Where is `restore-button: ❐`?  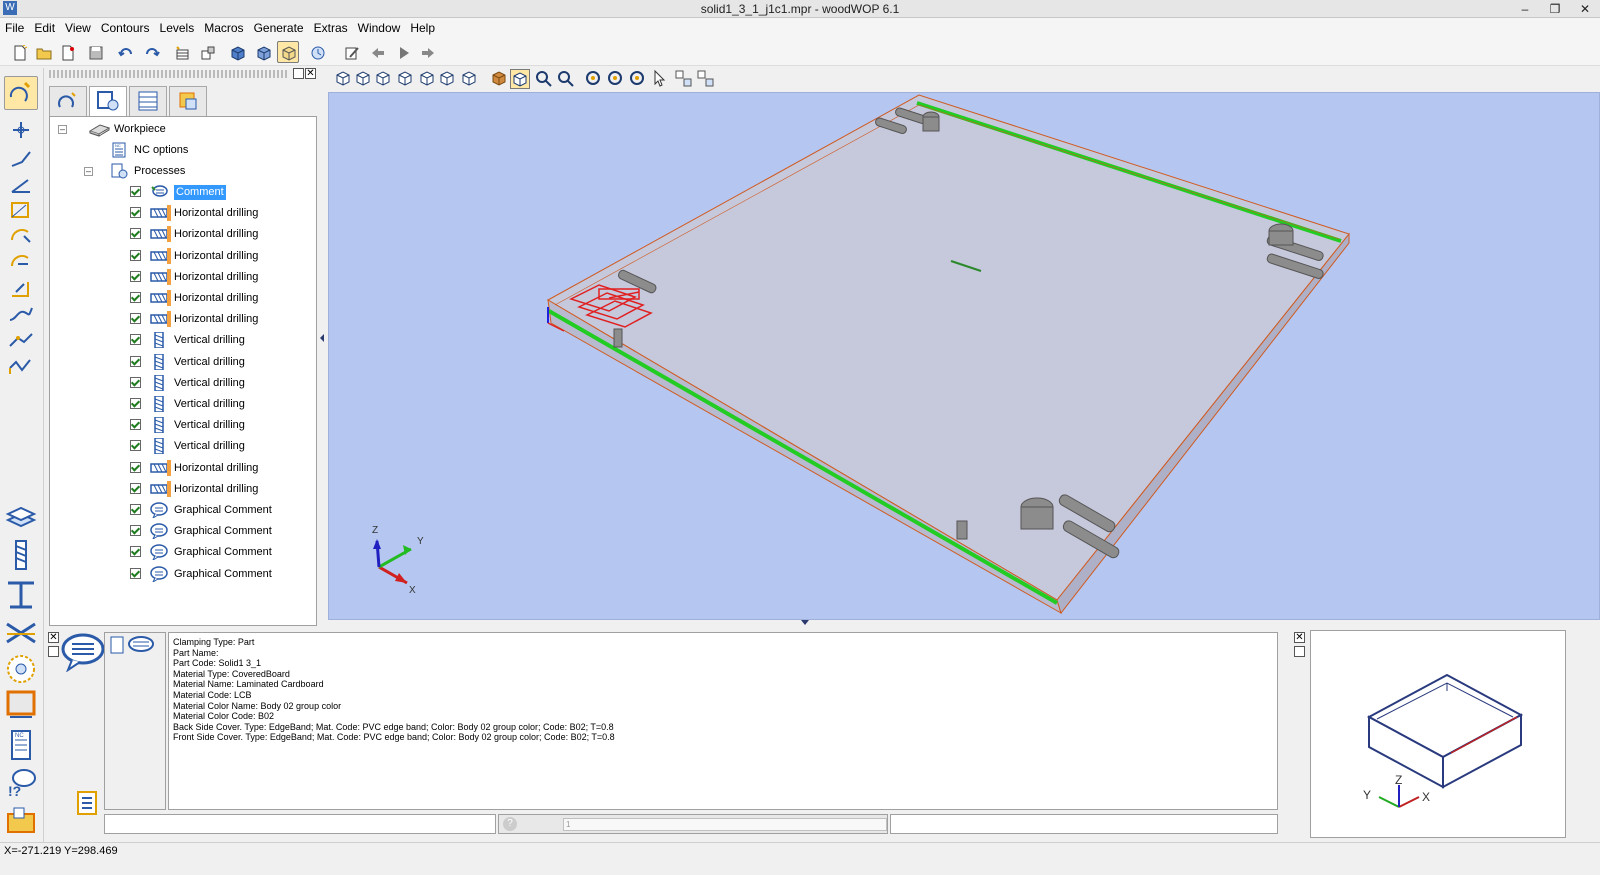 restore-button: ❐ is located at coordinates (1555, 9).